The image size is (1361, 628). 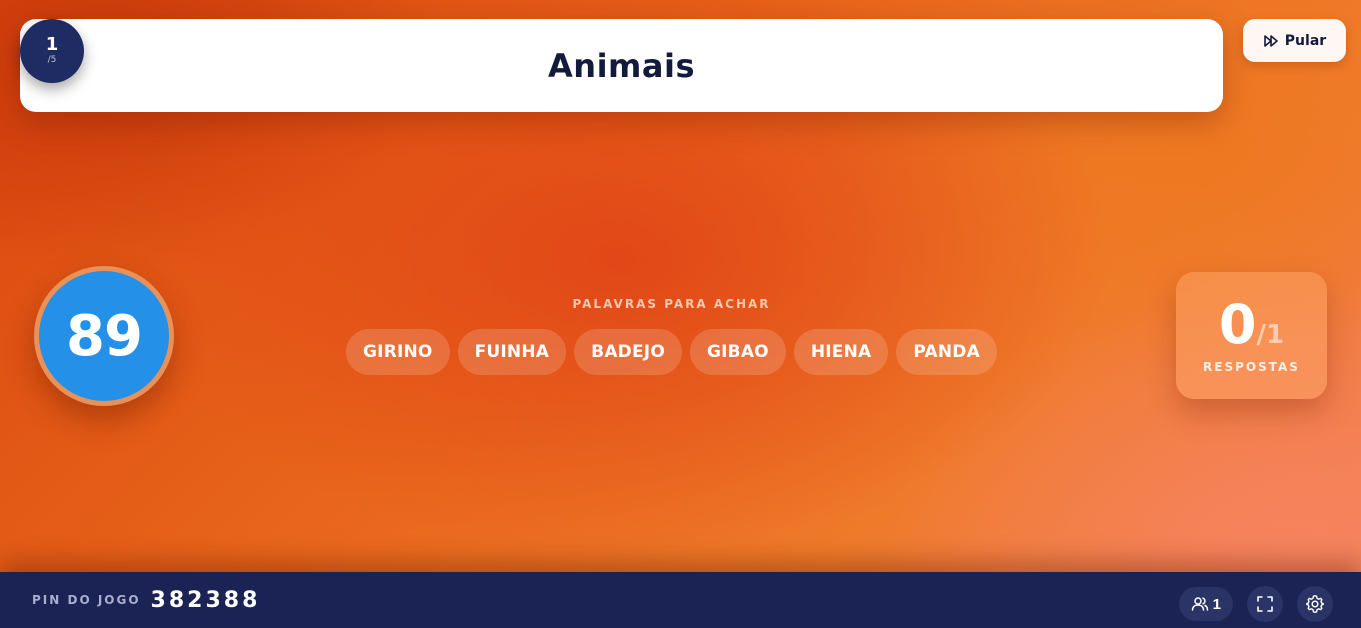 I want to click on answers-value: 0, so click(x=1237, y=324).